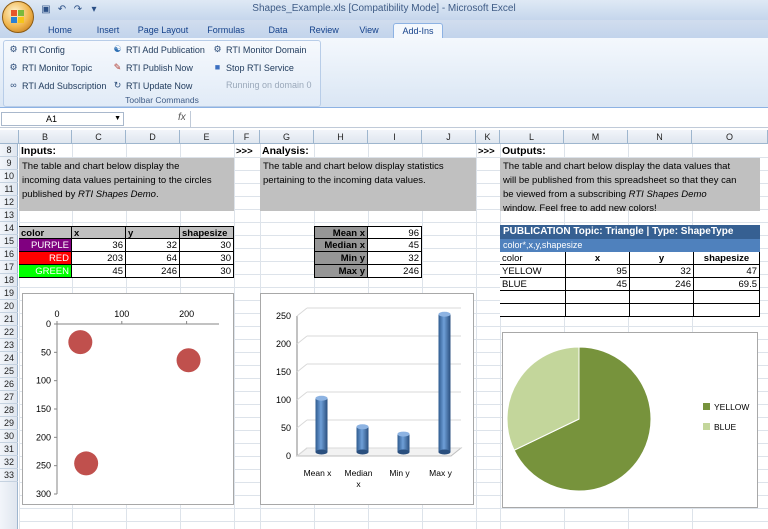 The width and height of the screenshot is (768, 529). Describe the element at coordinates (662, 271) in the screenshot. I see `out-value-cell: 32` at that location.